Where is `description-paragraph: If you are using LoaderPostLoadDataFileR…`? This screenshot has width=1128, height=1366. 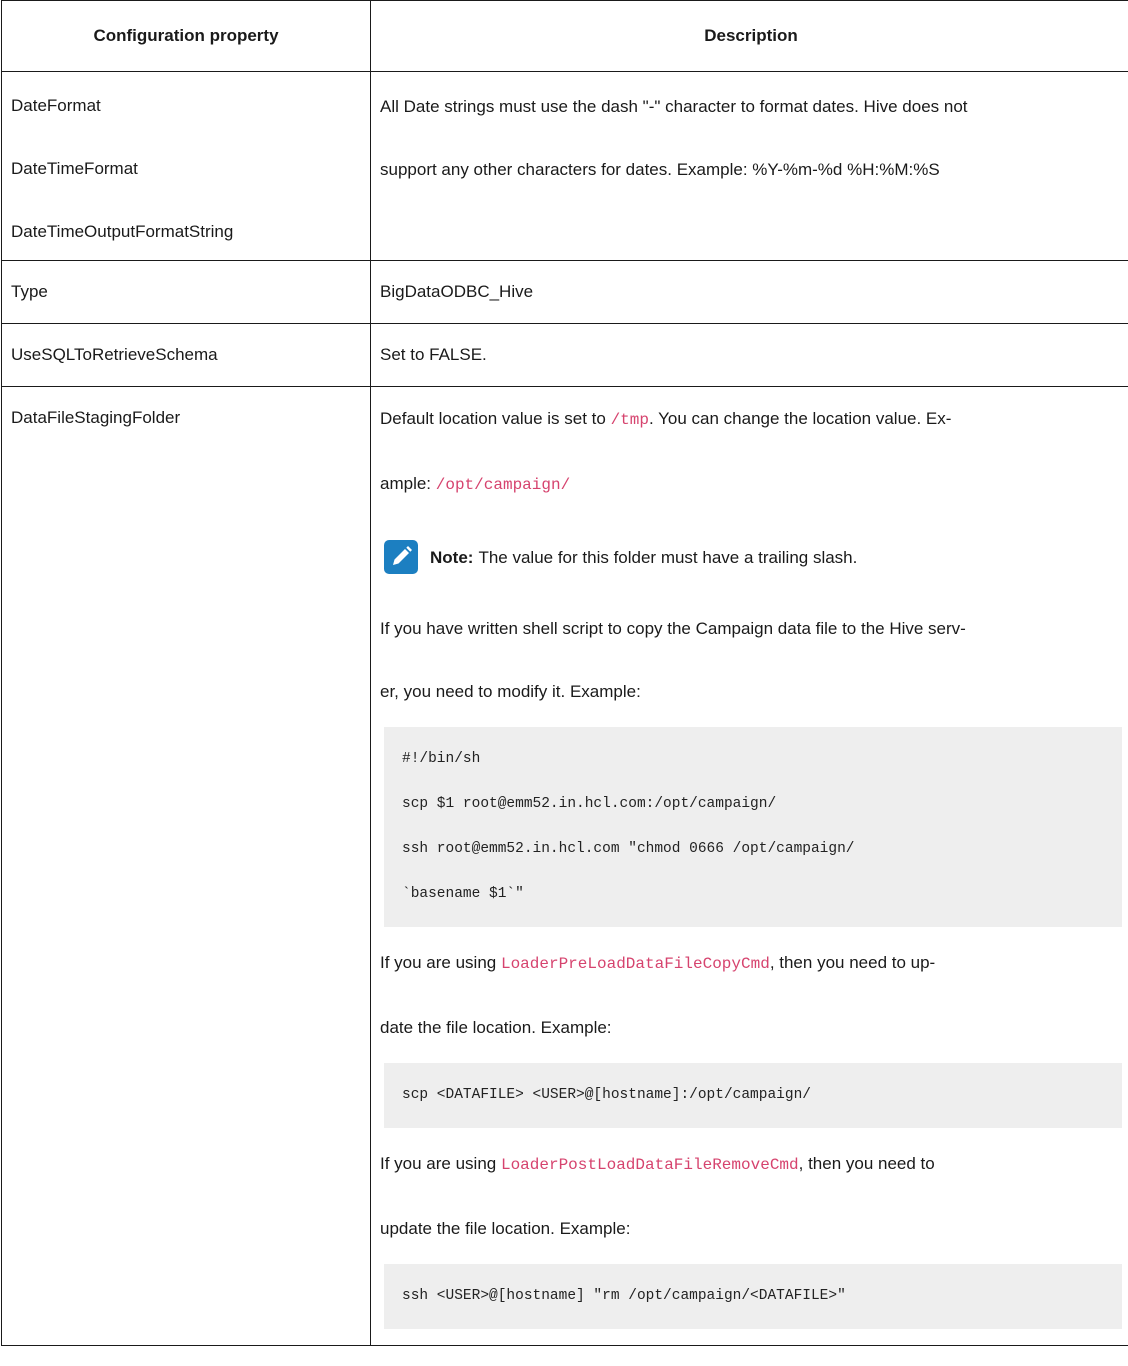 description-paragraph: If you are using LoaderPostLoadDataFileR… is located at coordinates (751, 1164).